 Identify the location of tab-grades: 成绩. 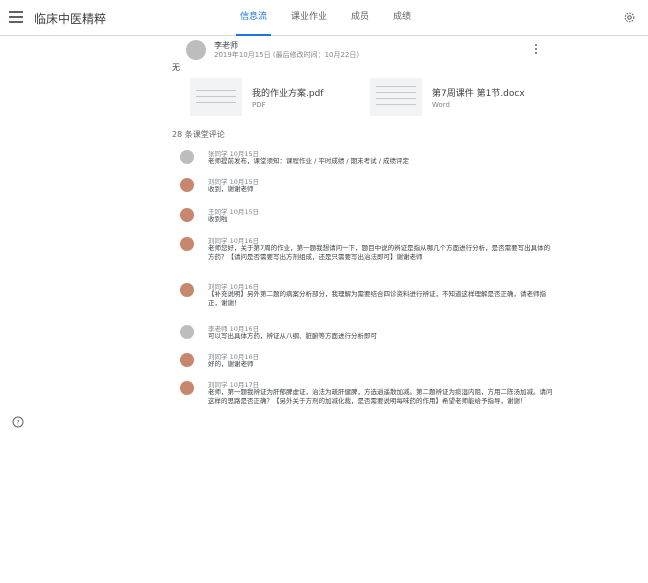
(402, 18).